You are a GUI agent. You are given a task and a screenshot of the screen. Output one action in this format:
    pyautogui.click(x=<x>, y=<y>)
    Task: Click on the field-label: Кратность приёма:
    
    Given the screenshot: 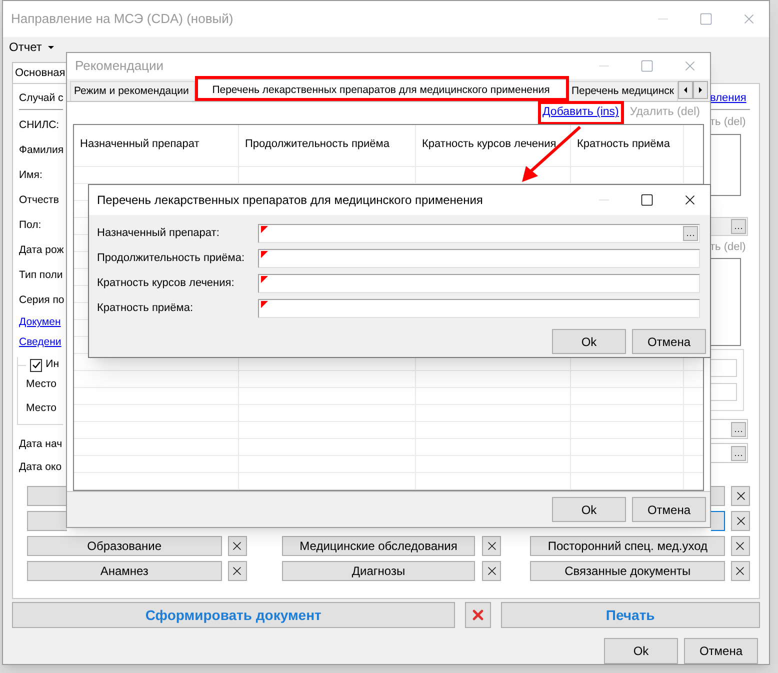 What is the action you would take?
    pyautogui.click(x=145, y=308)
    